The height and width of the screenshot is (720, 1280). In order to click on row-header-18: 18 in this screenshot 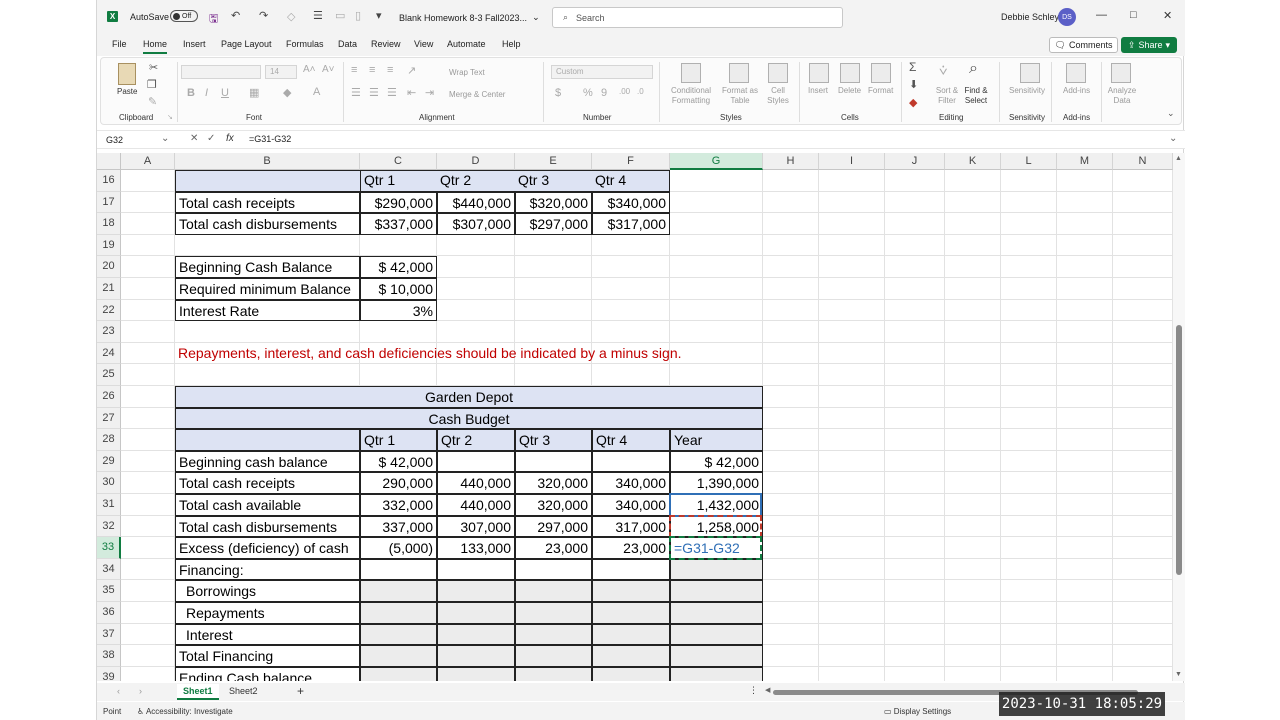, I will do `click(109, 224)`.